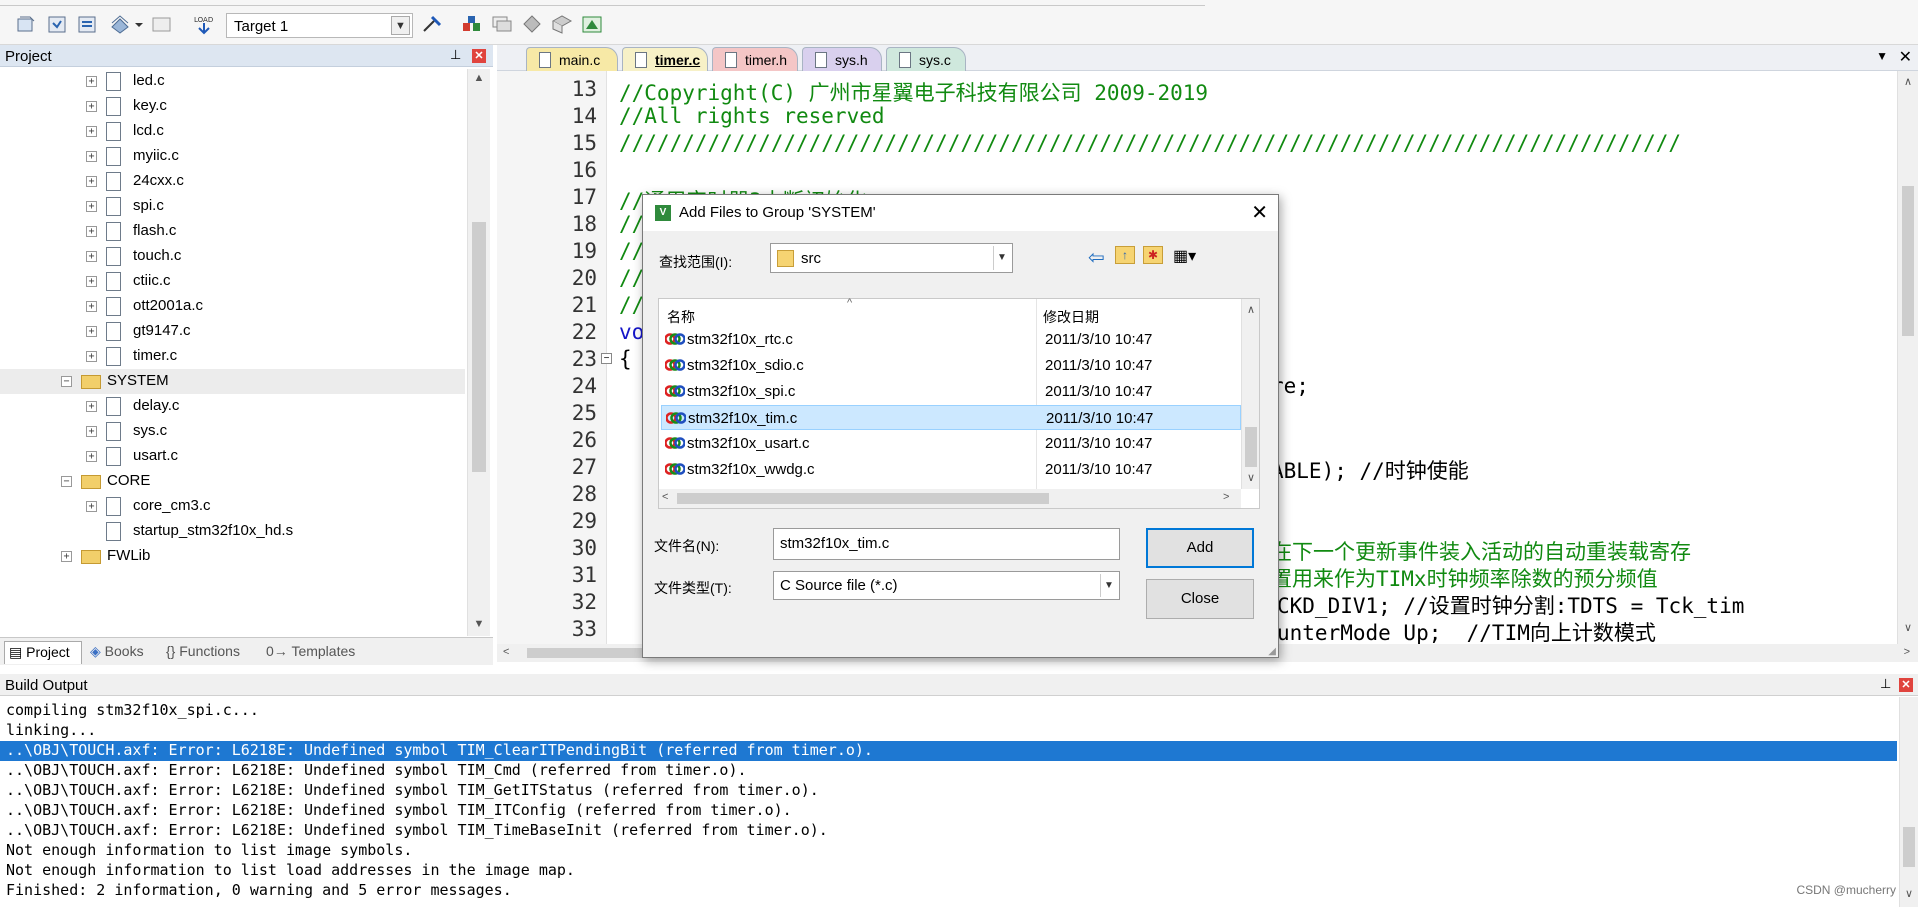 This screenshot has width=1918, height=907. I want to click on tree-item: startup_stm32f10x_hd.s, so click(232, 531).